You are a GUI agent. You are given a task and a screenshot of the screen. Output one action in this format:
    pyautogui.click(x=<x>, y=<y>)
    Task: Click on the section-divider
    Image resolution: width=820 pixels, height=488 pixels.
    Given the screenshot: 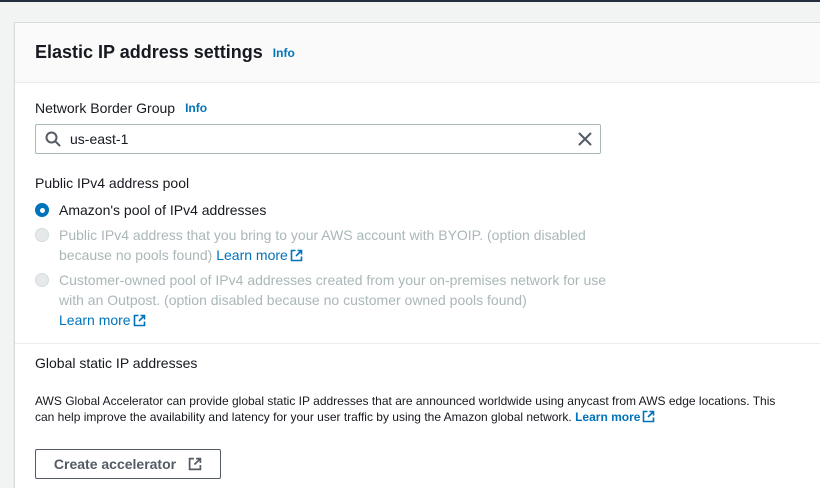 What is the action you would take?
    pyautogui.click(x=417, y=343)
    